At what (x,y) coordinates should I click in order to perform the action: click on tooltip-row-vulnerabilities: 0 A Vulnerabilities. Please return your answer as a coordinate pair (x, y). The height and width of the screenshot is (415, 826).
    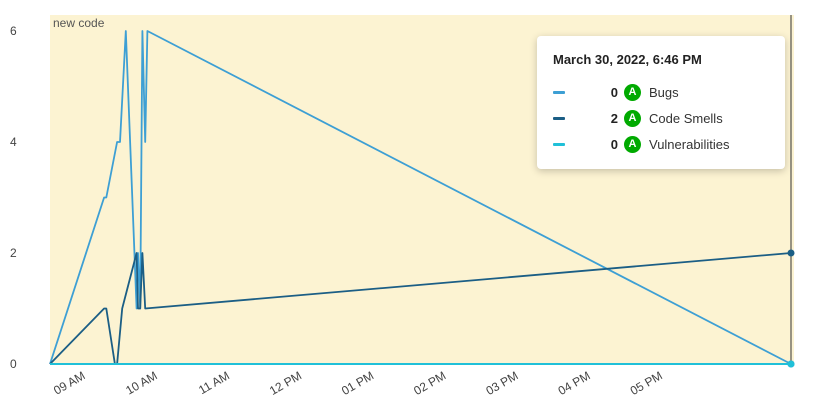
    Looking at the image, I should click on (661, 144).